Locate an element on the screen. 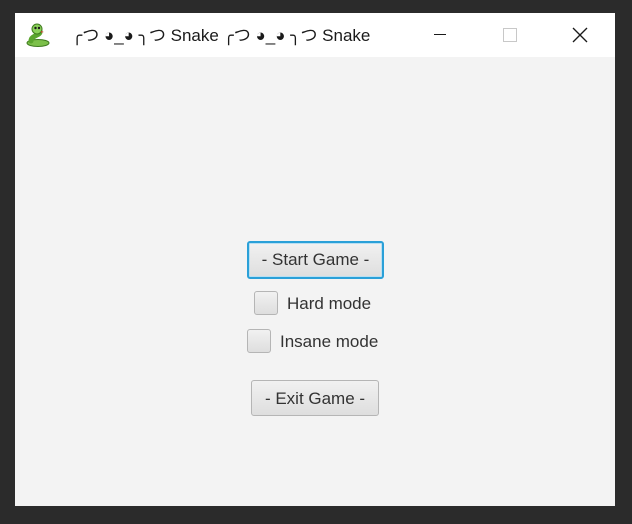  hard-mode-checkbox is located at coordinates (266, 303).